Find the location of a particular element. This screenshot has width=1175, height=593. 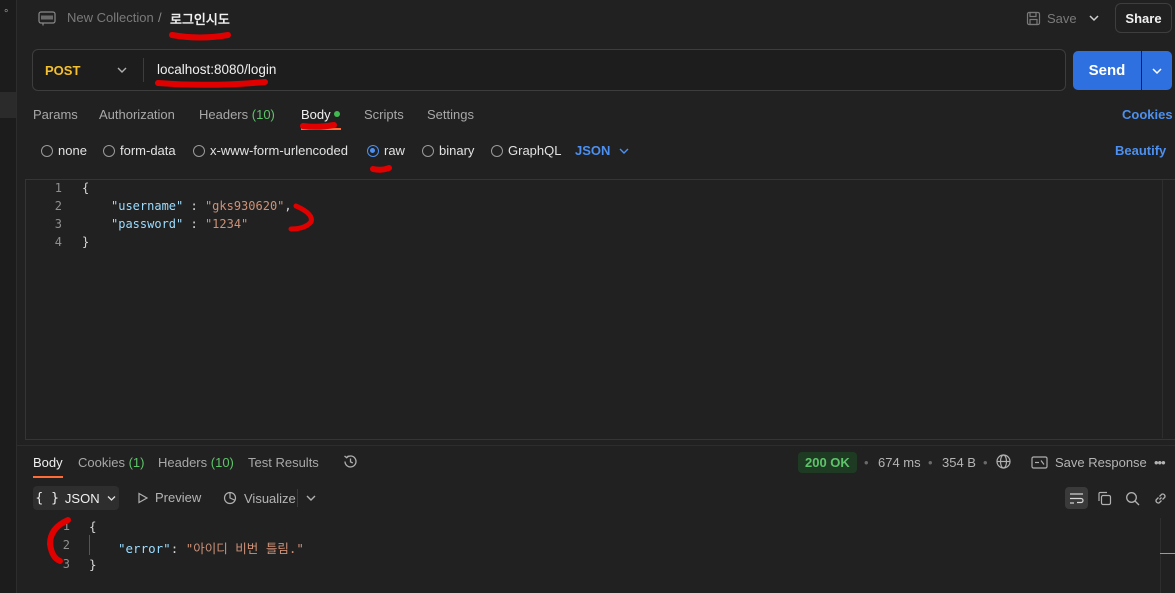

tab-headers-label: Headers is located at coordinates (224, 114).